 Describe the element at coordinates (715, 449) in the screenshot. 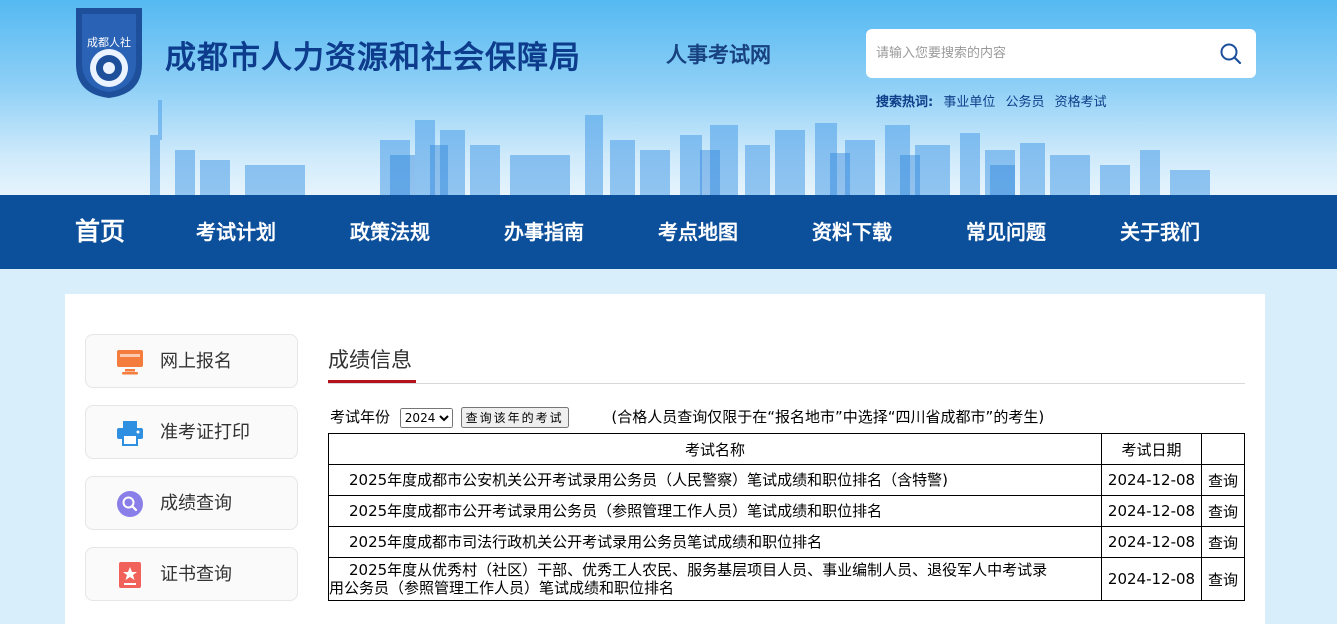

I see `column-header-name: 考试名称` at that location.